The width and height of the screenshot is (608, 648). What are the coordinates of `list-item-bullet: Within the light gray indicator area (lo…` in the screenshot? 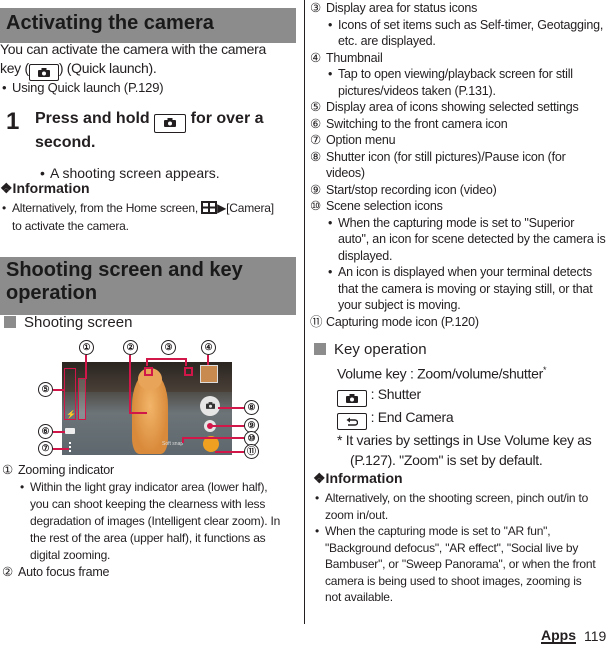 It's located at (160, 521).